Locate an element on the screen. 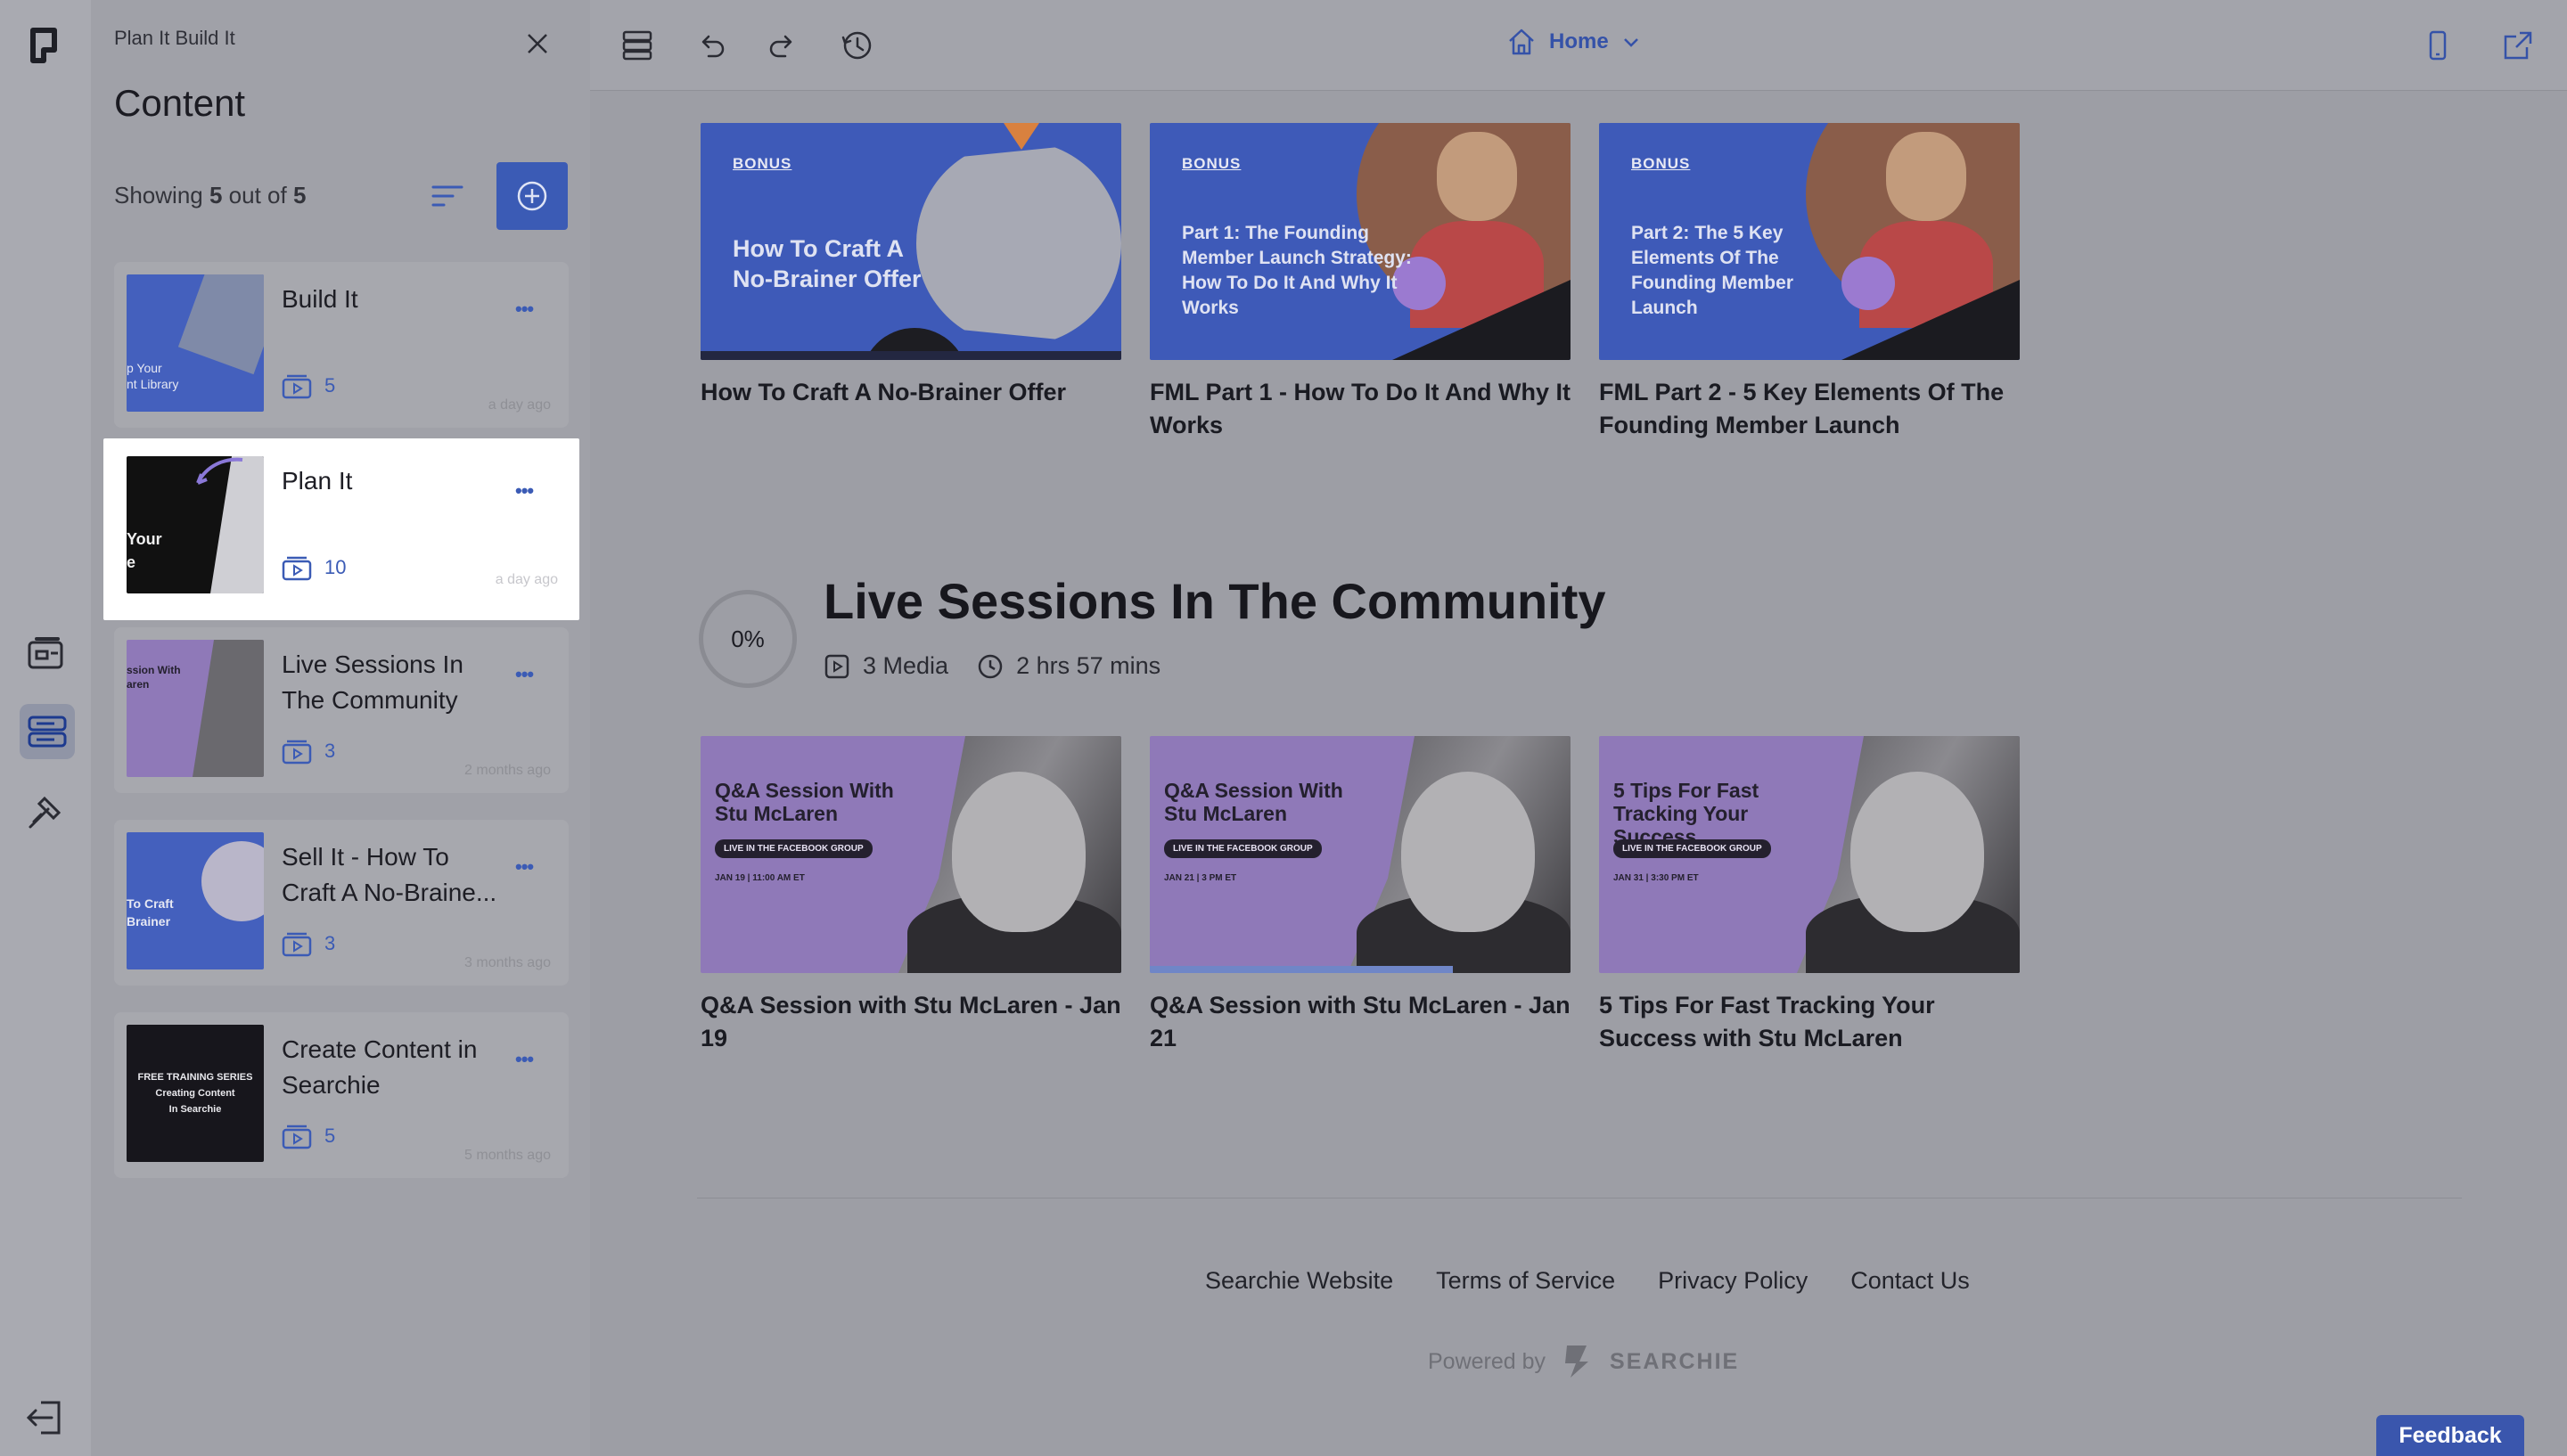 This screenshot has height=1456, width=2567. thumb-text: ssion With aren is located at coordinates (154, 678).